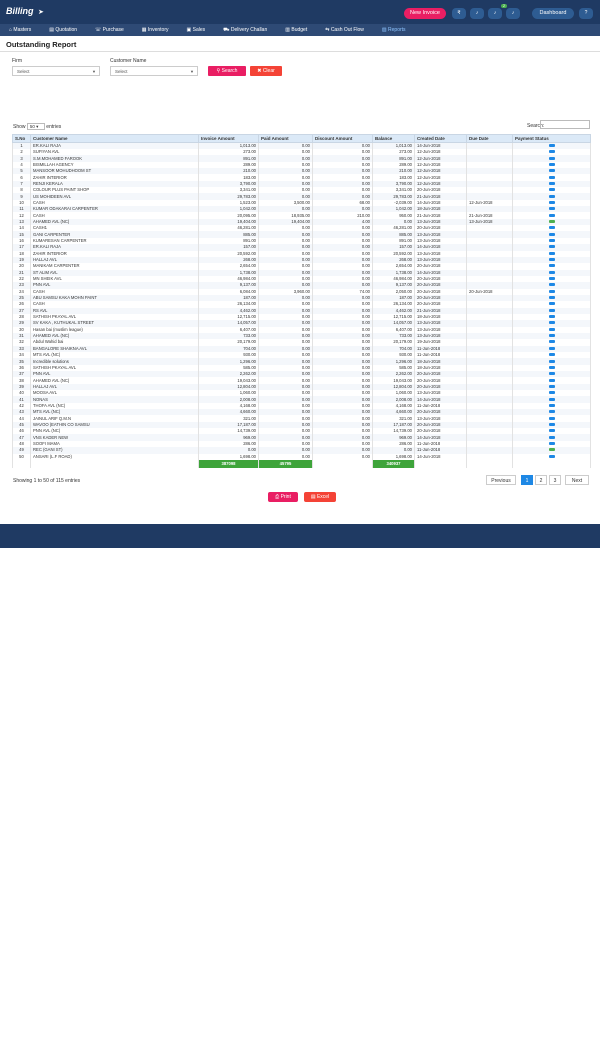 This screenshot has width=600, height=1063. What do you see at coordinates (577, 480) in the screenshot?
I see `next-button: Next` at bounding box center [577, 480].